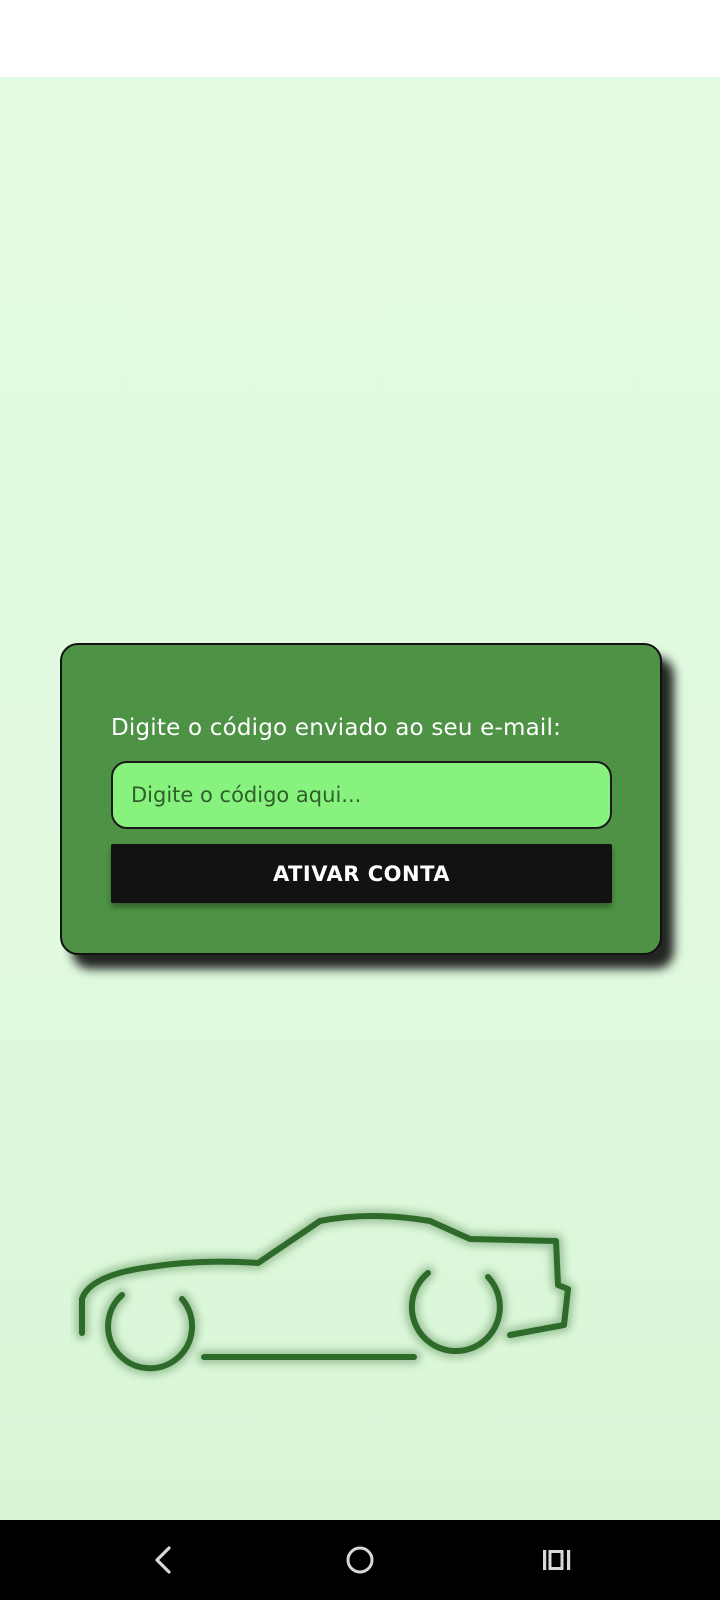  I want to click on system-nav-bar, so click(360, 1560).